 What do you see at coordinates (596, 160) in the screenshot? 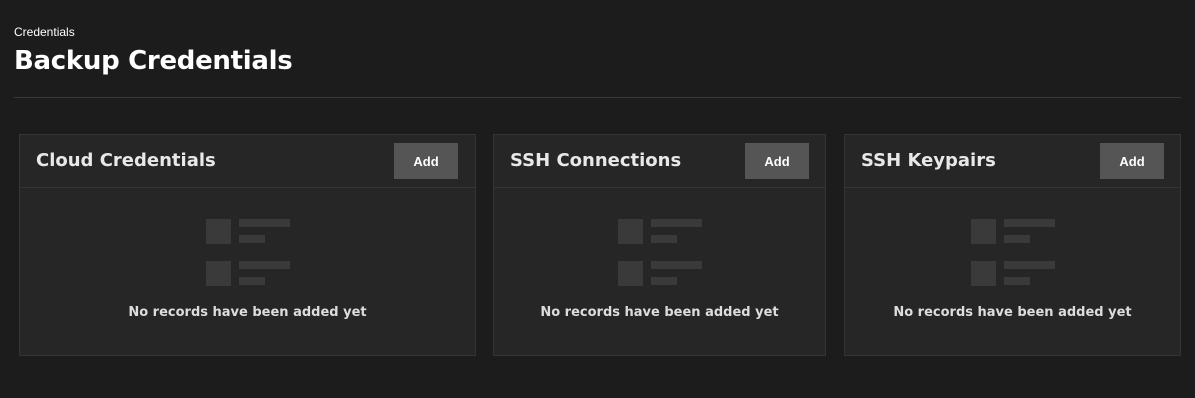
I see `card-title: SSH Connections` at bounding box center [596, 160].